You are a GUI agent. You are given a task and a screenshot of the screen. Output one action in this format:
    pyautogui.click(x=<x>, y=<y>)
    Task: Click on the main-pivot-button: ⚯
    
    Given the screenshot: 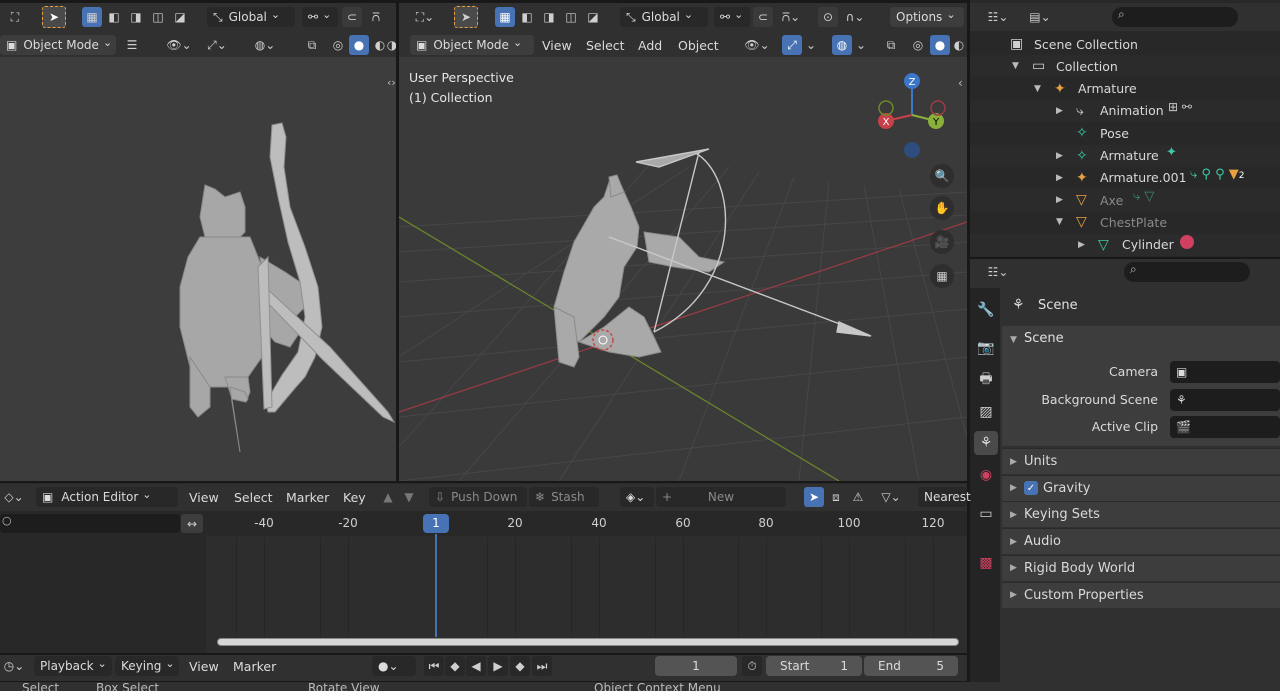 What is the action you would take?
    pyautogui.click(x=732, y=17)
    